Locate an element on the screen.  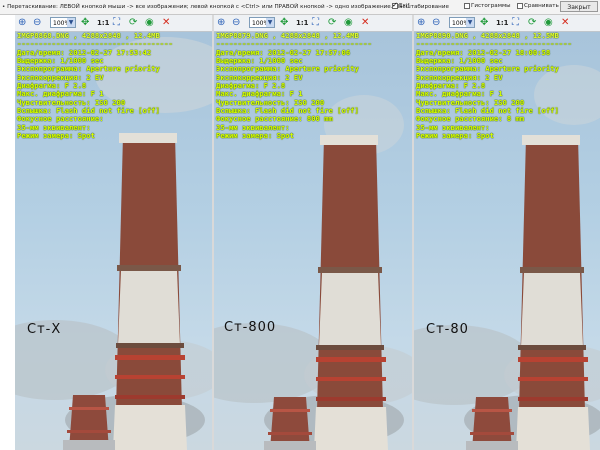
histograms-checkbox: Гистограммы is located at coordinates (487, 6).